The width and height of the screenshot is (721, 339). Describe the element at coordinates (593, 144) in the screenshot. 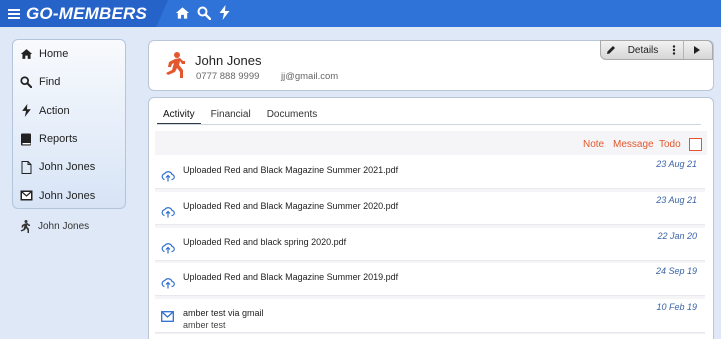

I see `note-link: Note` at that location.